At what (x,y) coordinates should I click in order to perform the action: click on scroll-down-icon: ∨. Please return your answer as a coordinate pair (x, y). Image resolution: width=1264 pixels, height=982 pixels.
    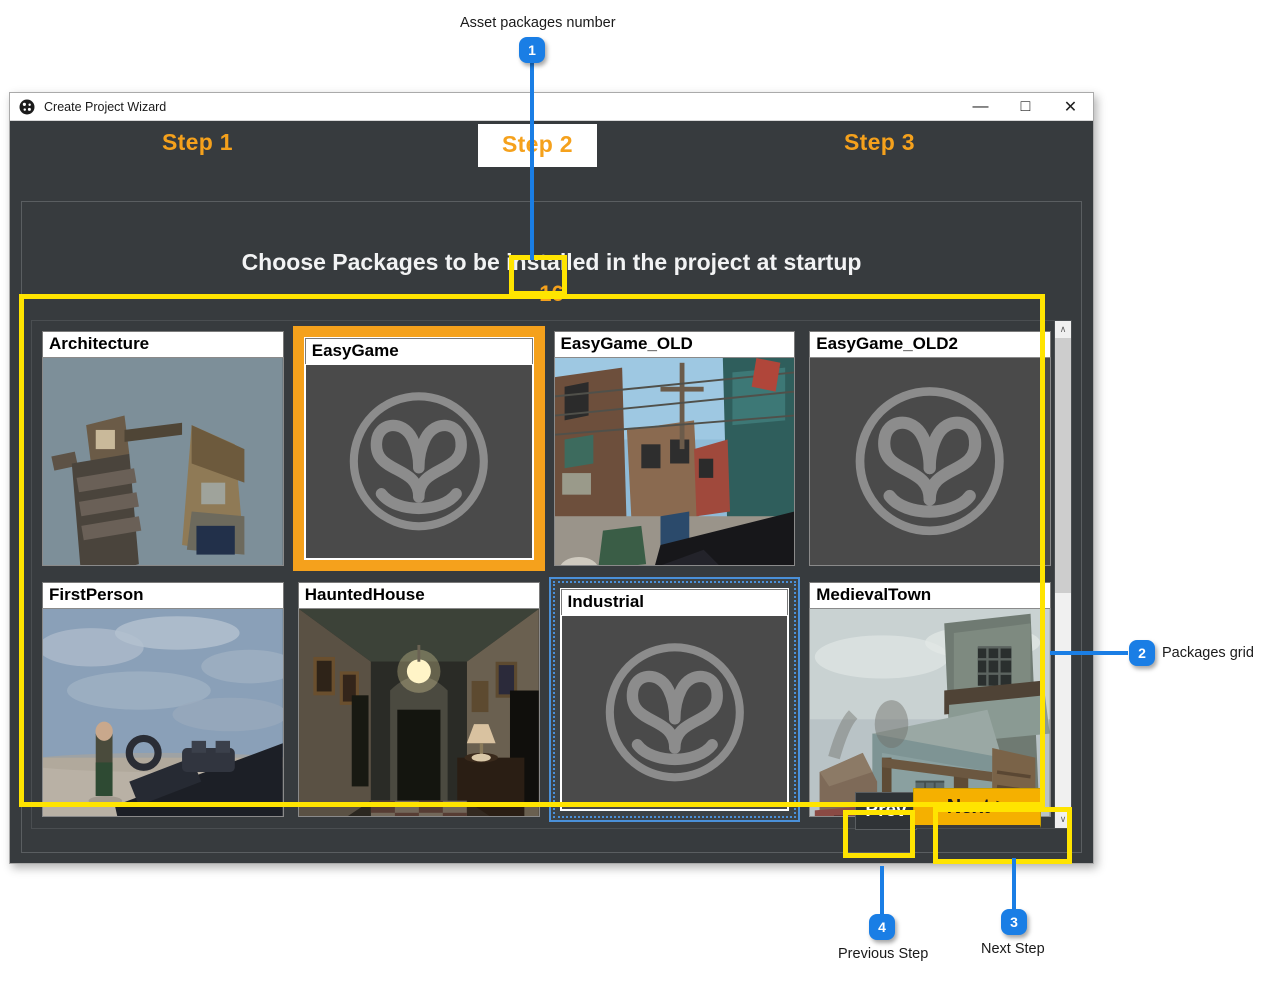
    Looking at the image, I should click on (1063, 819).